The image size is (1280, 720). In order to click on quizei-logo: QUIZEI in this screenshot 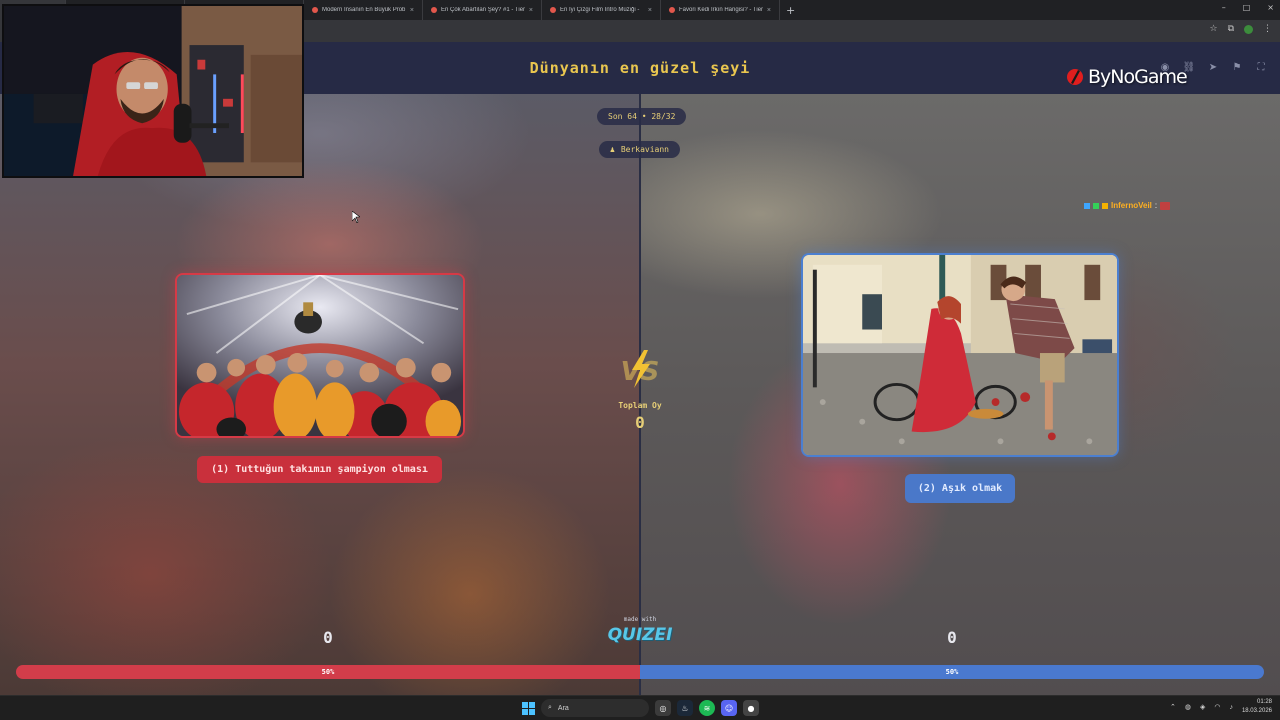, I will do `click(640, 635)`.